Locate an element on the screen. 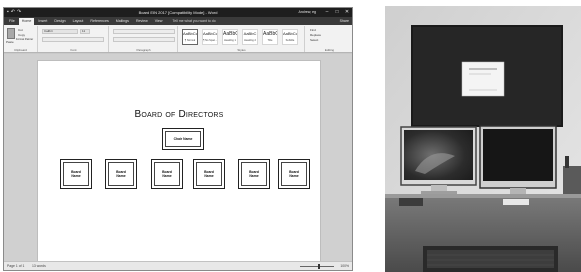  alignment-buttons is located at coordinates (144, 39).